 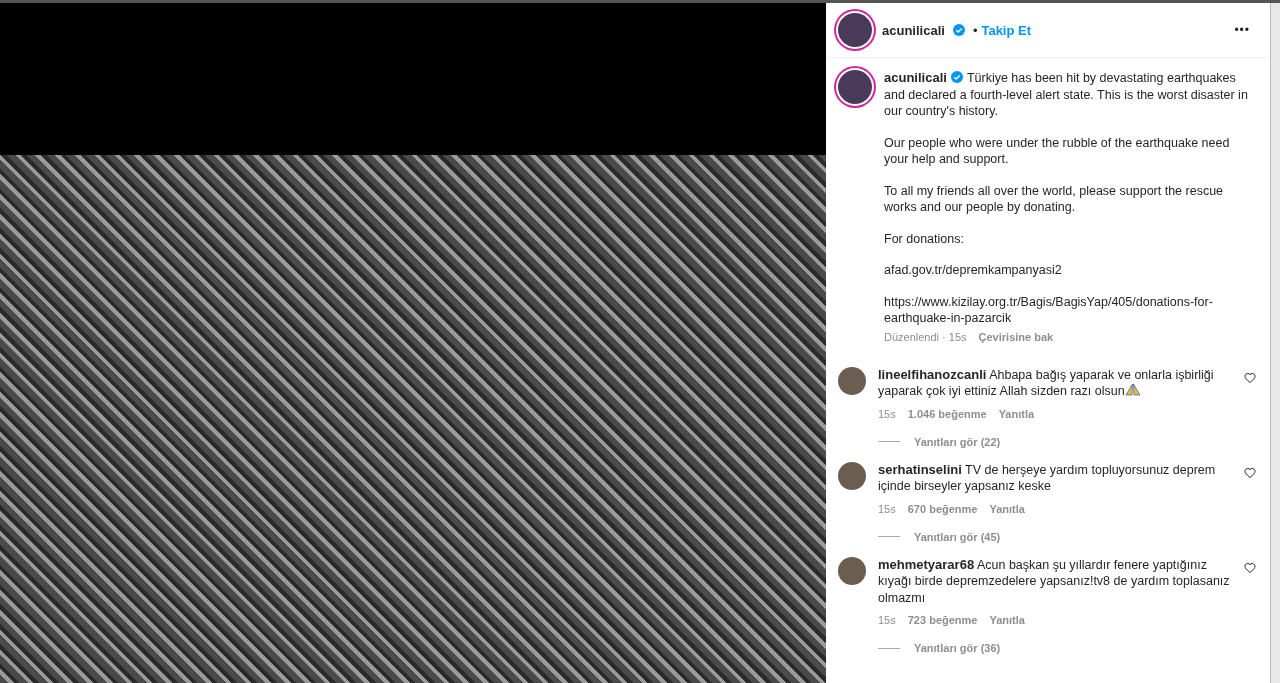 What do you see at coordinates (932, 374) in the screenshot?
I see `username: lineelfihanozcanli` at bounding box center [932, 374].